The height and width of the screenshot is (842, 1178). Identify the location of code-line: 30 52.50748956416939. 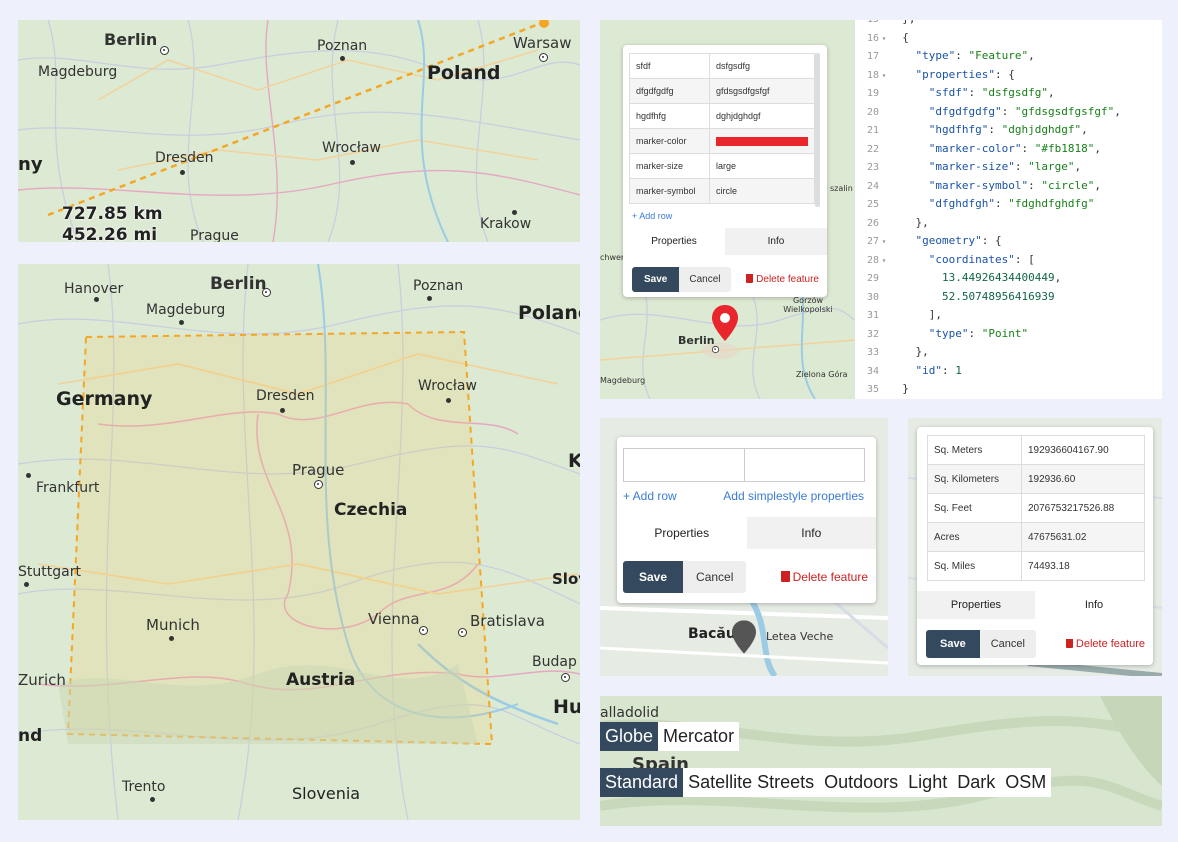
(1008, 297).